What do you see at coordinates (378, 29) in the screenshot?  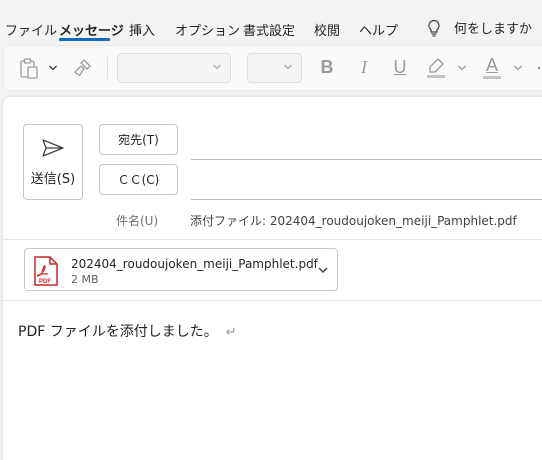 I see `menu-help: ヘルプ` at bounding box center [378, 29].